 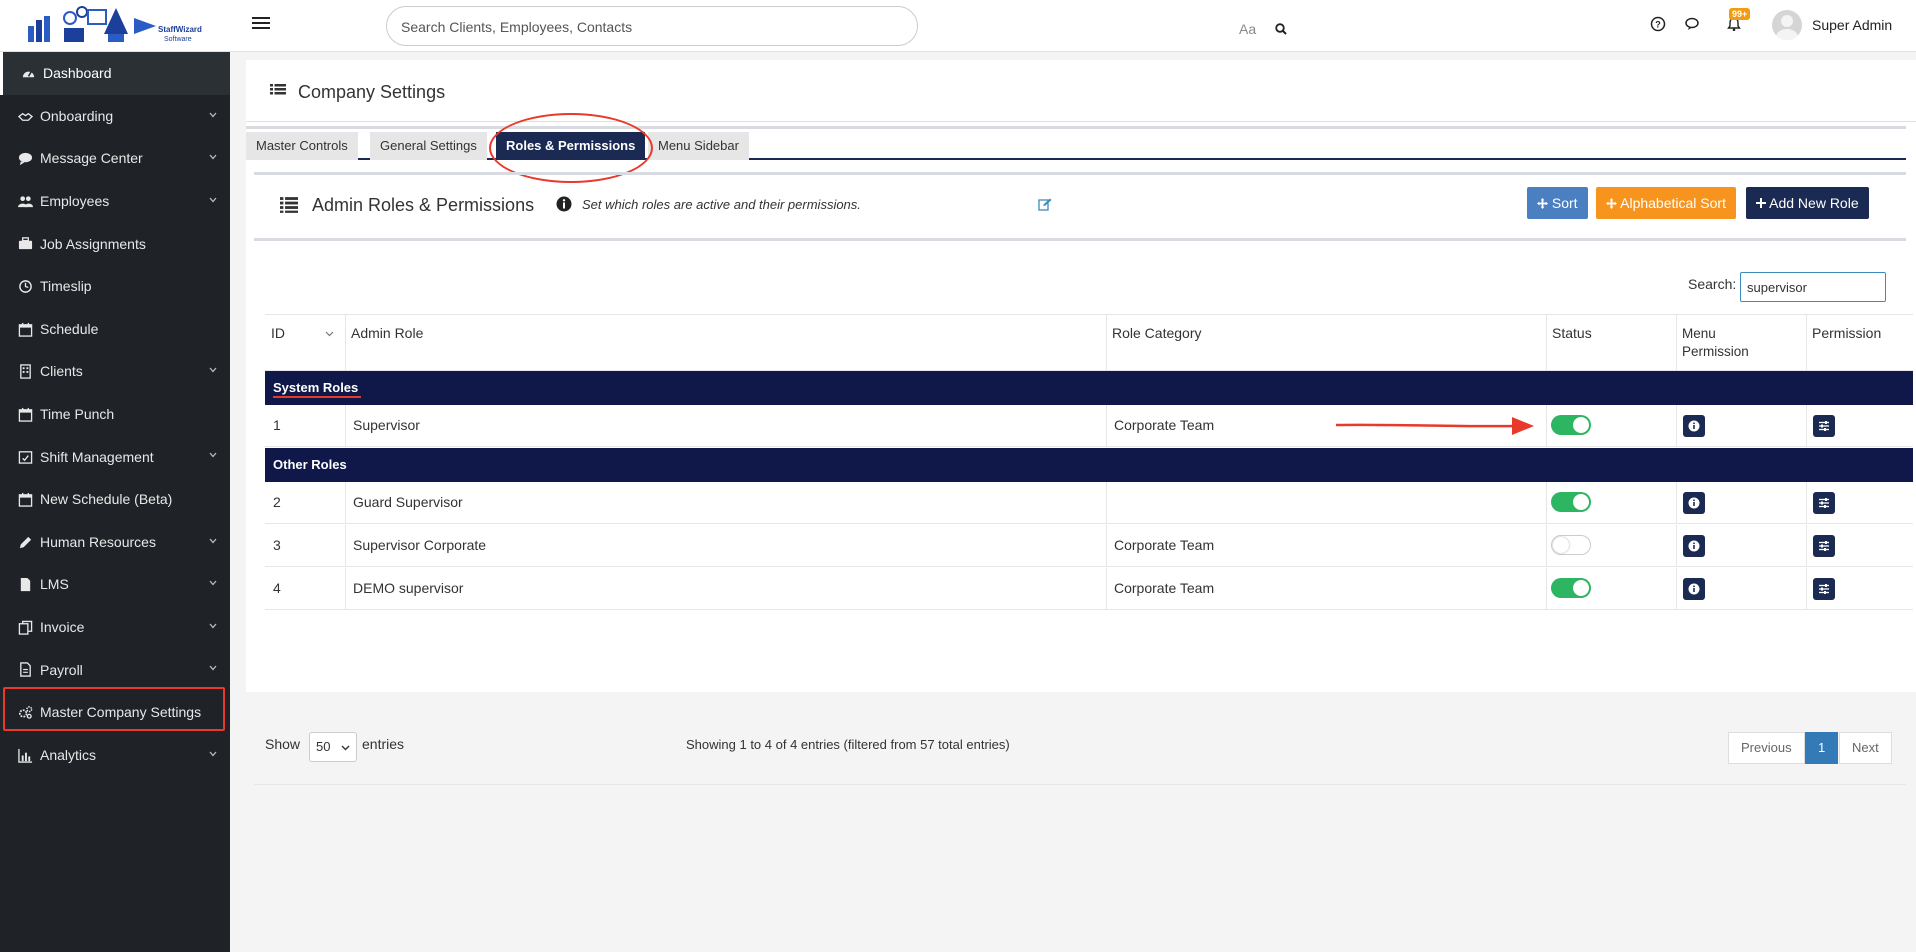 I want to click on sidebar-item-payroll: Payroll, so click(x=115, y=669).